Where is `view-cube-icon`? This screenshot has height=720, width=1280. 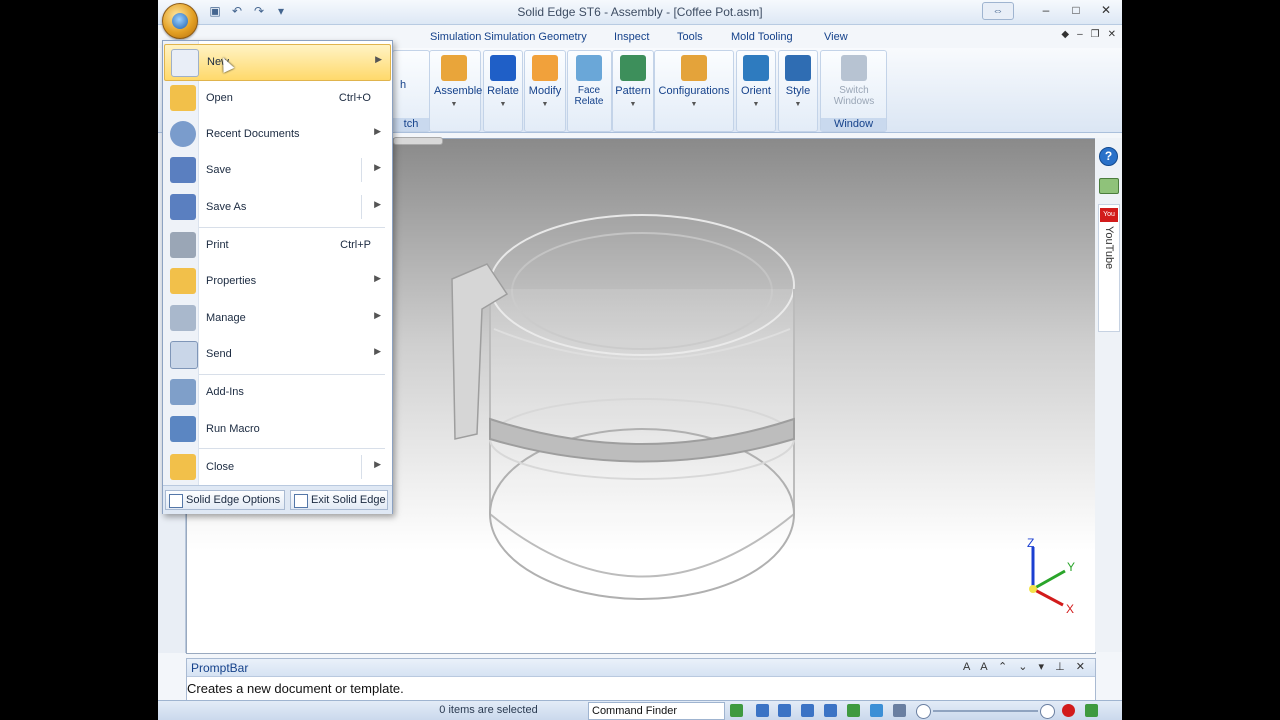
view-cube-icon is located at coordinates (876, 710).